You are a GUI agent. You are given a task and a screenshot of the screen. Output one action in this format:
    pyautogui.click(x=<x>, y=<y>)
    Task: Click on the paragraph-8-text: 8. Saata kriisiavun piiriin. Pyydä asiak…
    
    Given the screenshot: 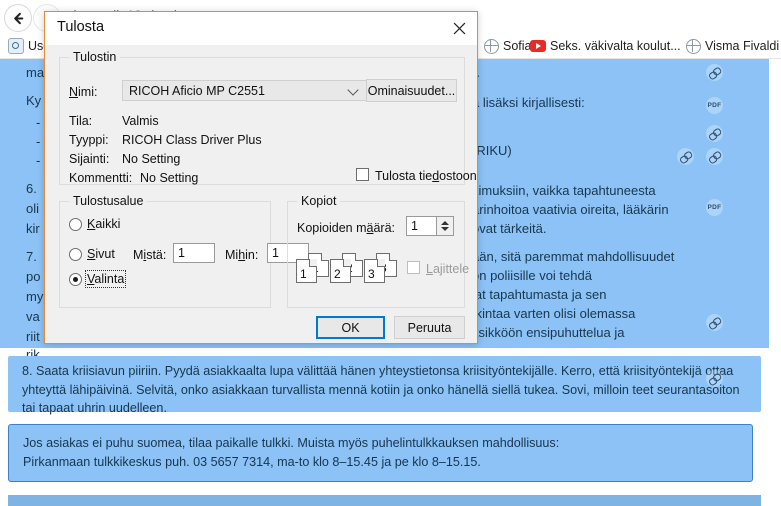 What is the action you would take?
    pyautogui.click(x=381, y=389)
    